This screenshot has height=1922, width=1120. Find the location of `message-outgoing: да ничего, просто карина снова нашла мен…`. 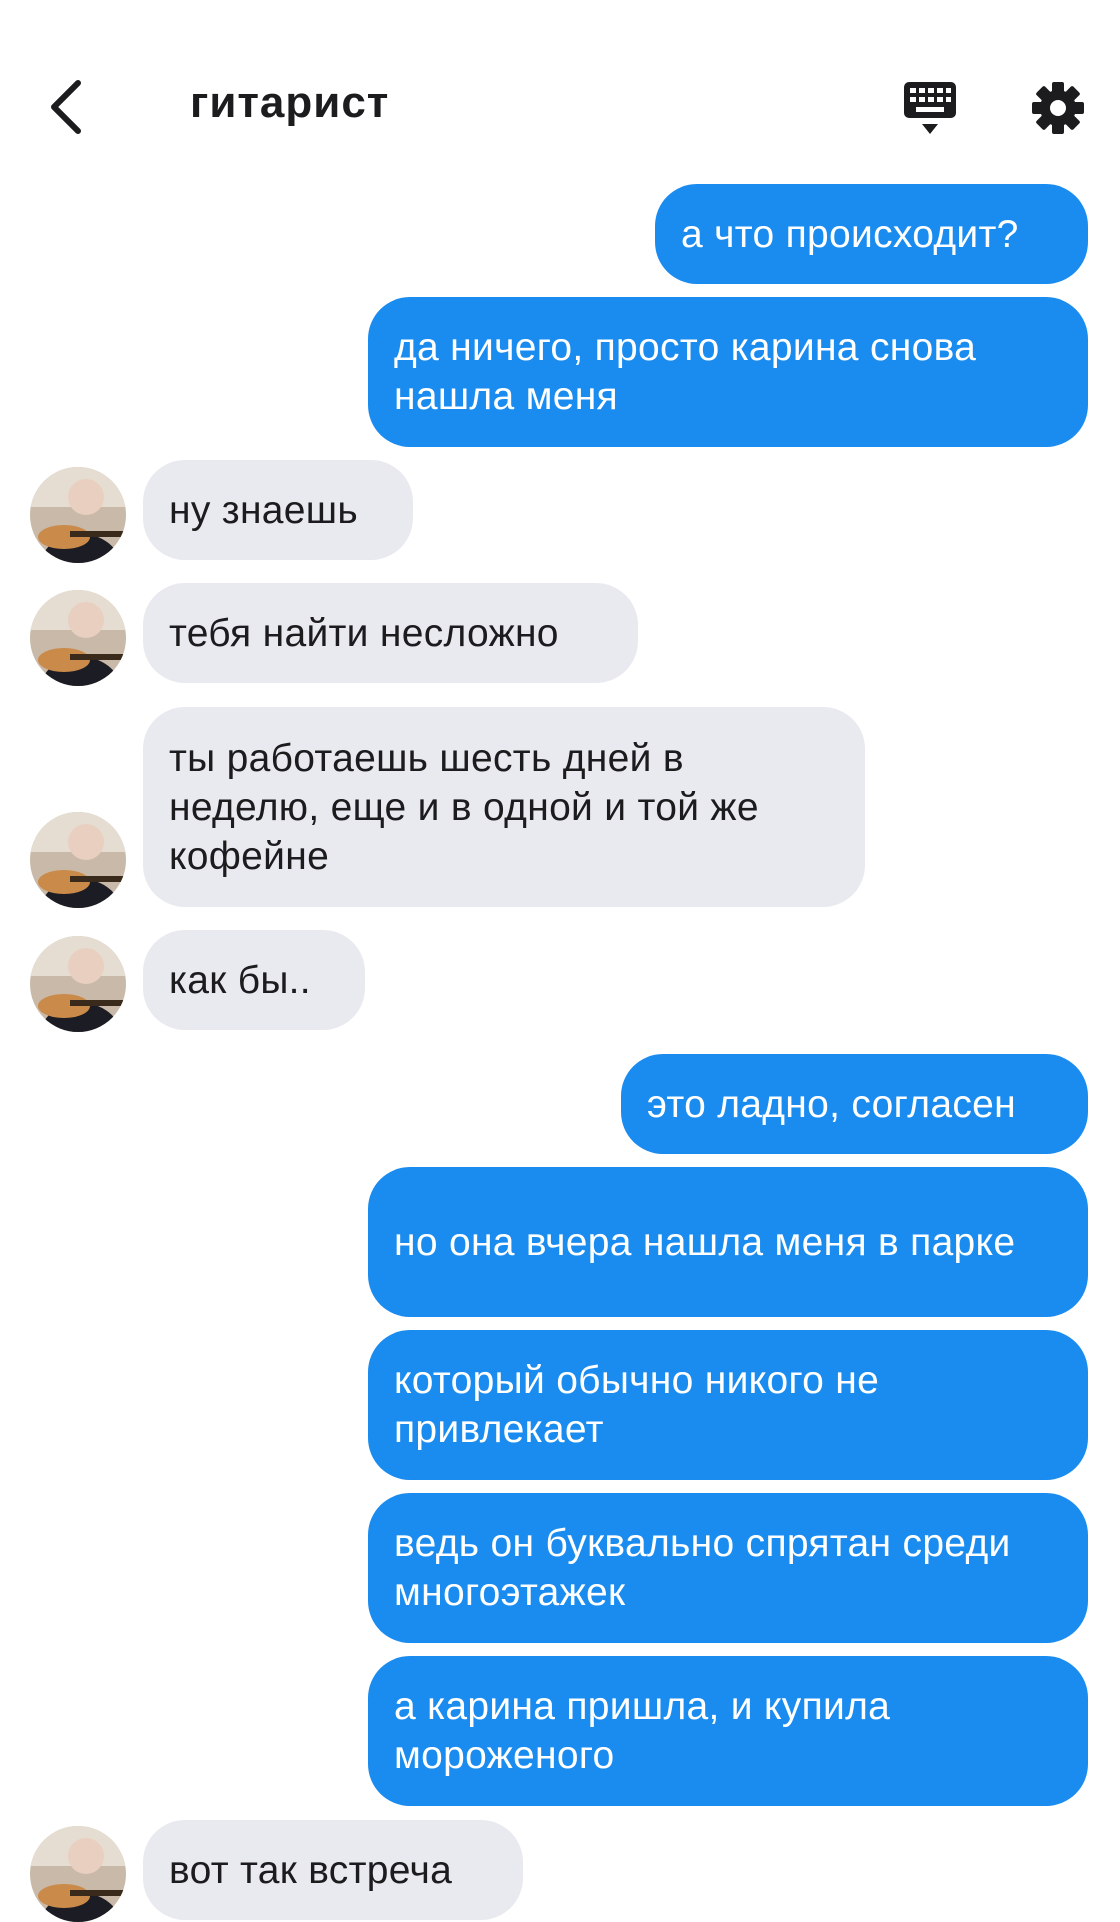

message-outgoing: да ничего, просто карина снова нашла мен… is located at coordinates (728, 372).